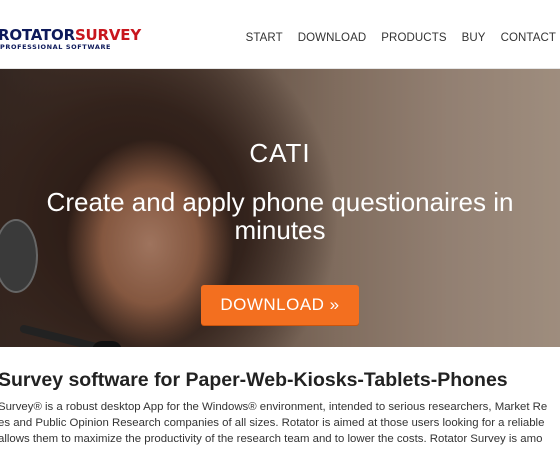  What do you see at coordinates (474, 38) in the screenshot?
I see `nav-item-buy: BUY` at bounding box center [474, 38].